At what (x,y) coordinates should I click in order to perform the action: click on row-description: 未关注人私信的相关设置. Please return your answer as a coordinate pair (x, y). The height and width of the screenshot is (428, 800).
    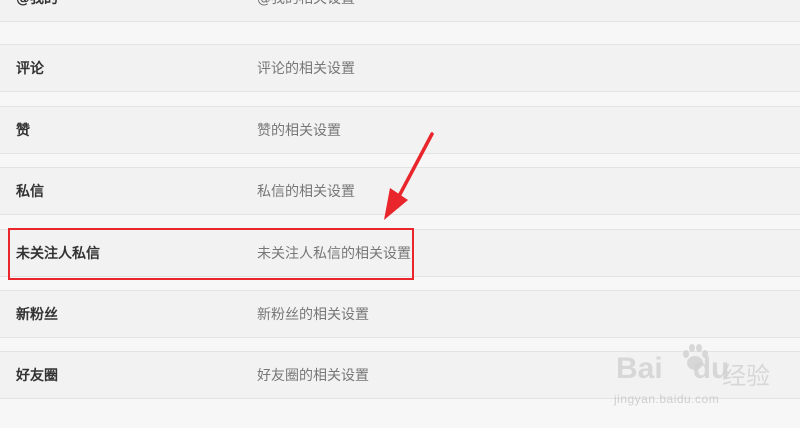
    Looking at the image, I should click on (334, 254).